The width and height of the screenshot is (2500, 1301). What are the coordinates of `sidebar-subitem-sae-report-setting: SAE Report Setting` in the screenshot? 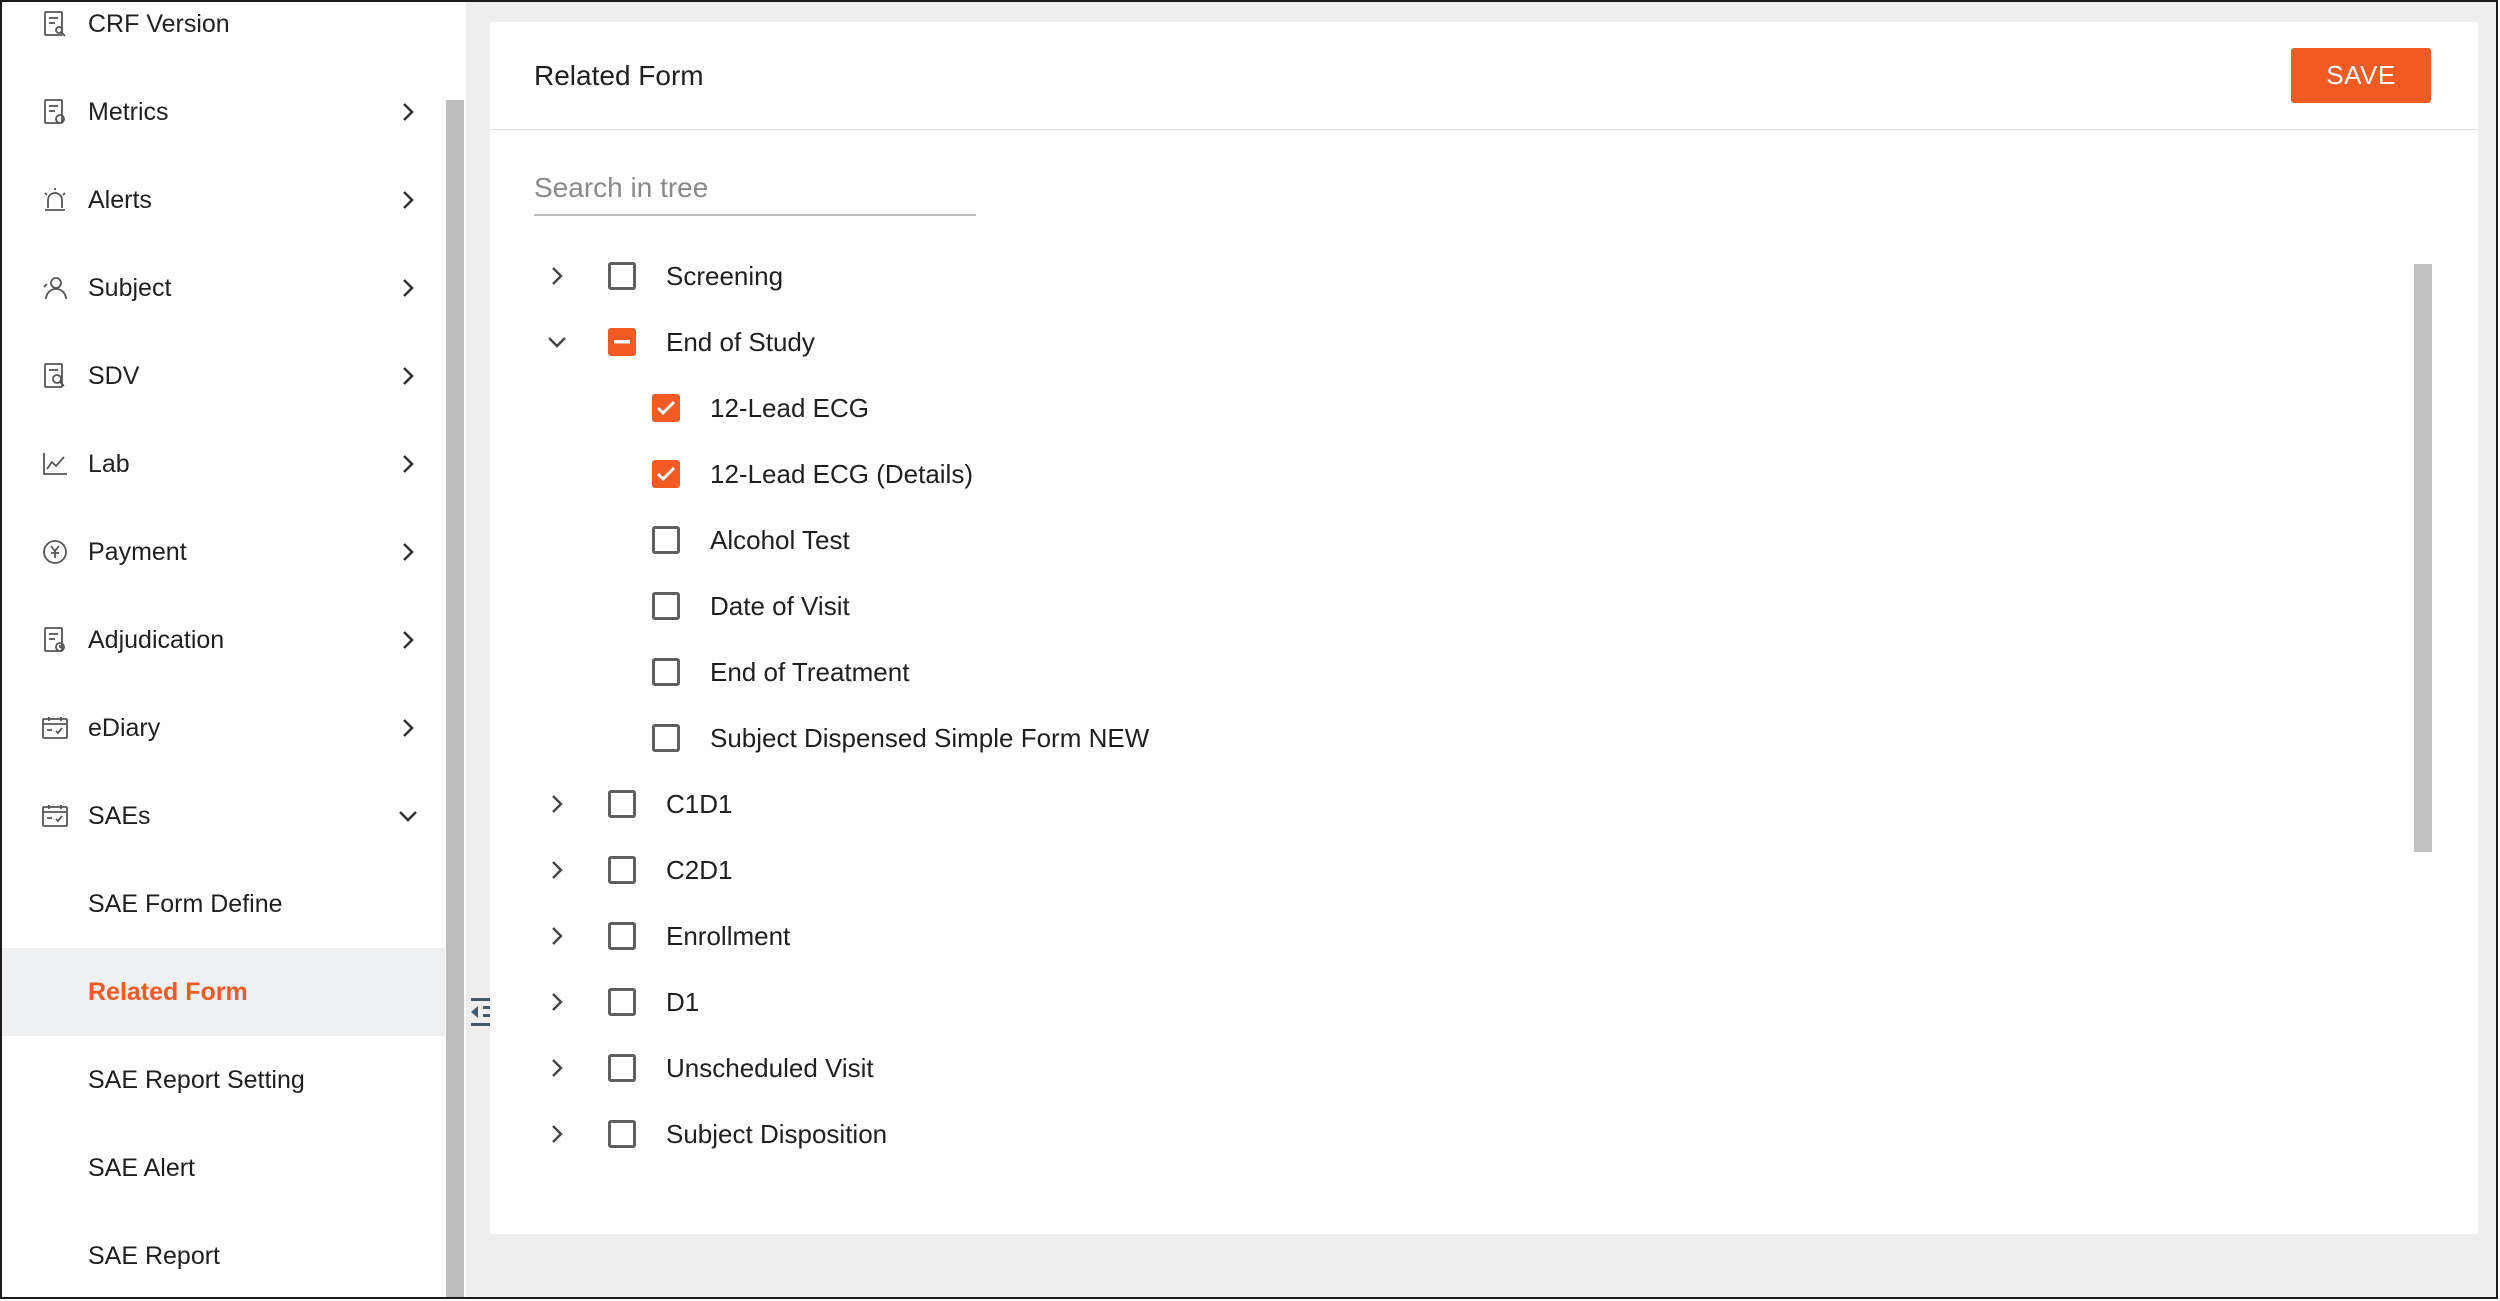 It's located at (223, 1080).